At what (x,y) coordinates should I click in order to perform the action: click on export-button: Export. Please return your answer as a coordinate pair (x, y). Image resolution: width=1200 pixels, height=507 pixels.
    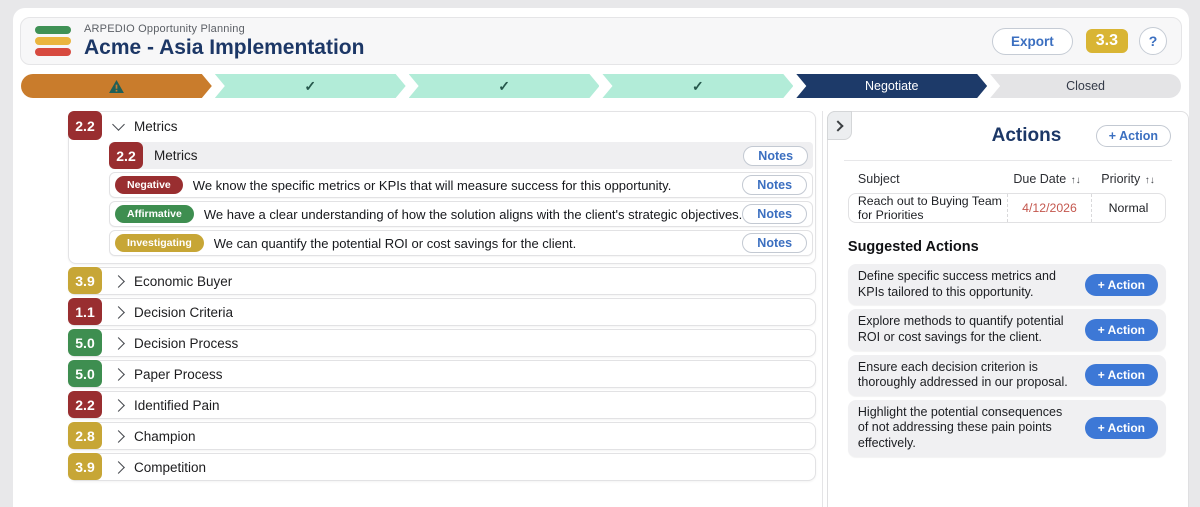
    Looking at the image, I should click on (1032, 41).